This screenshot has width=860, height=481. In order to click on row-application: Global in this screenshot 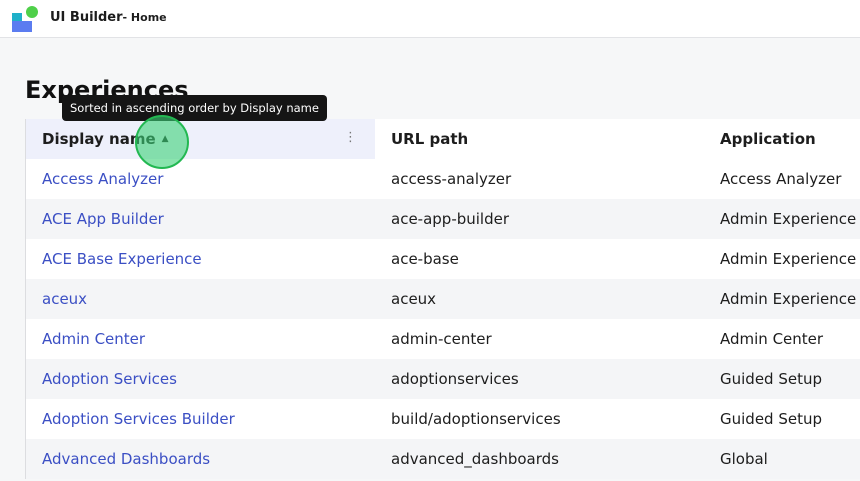, I will do `click(744, 459)`.